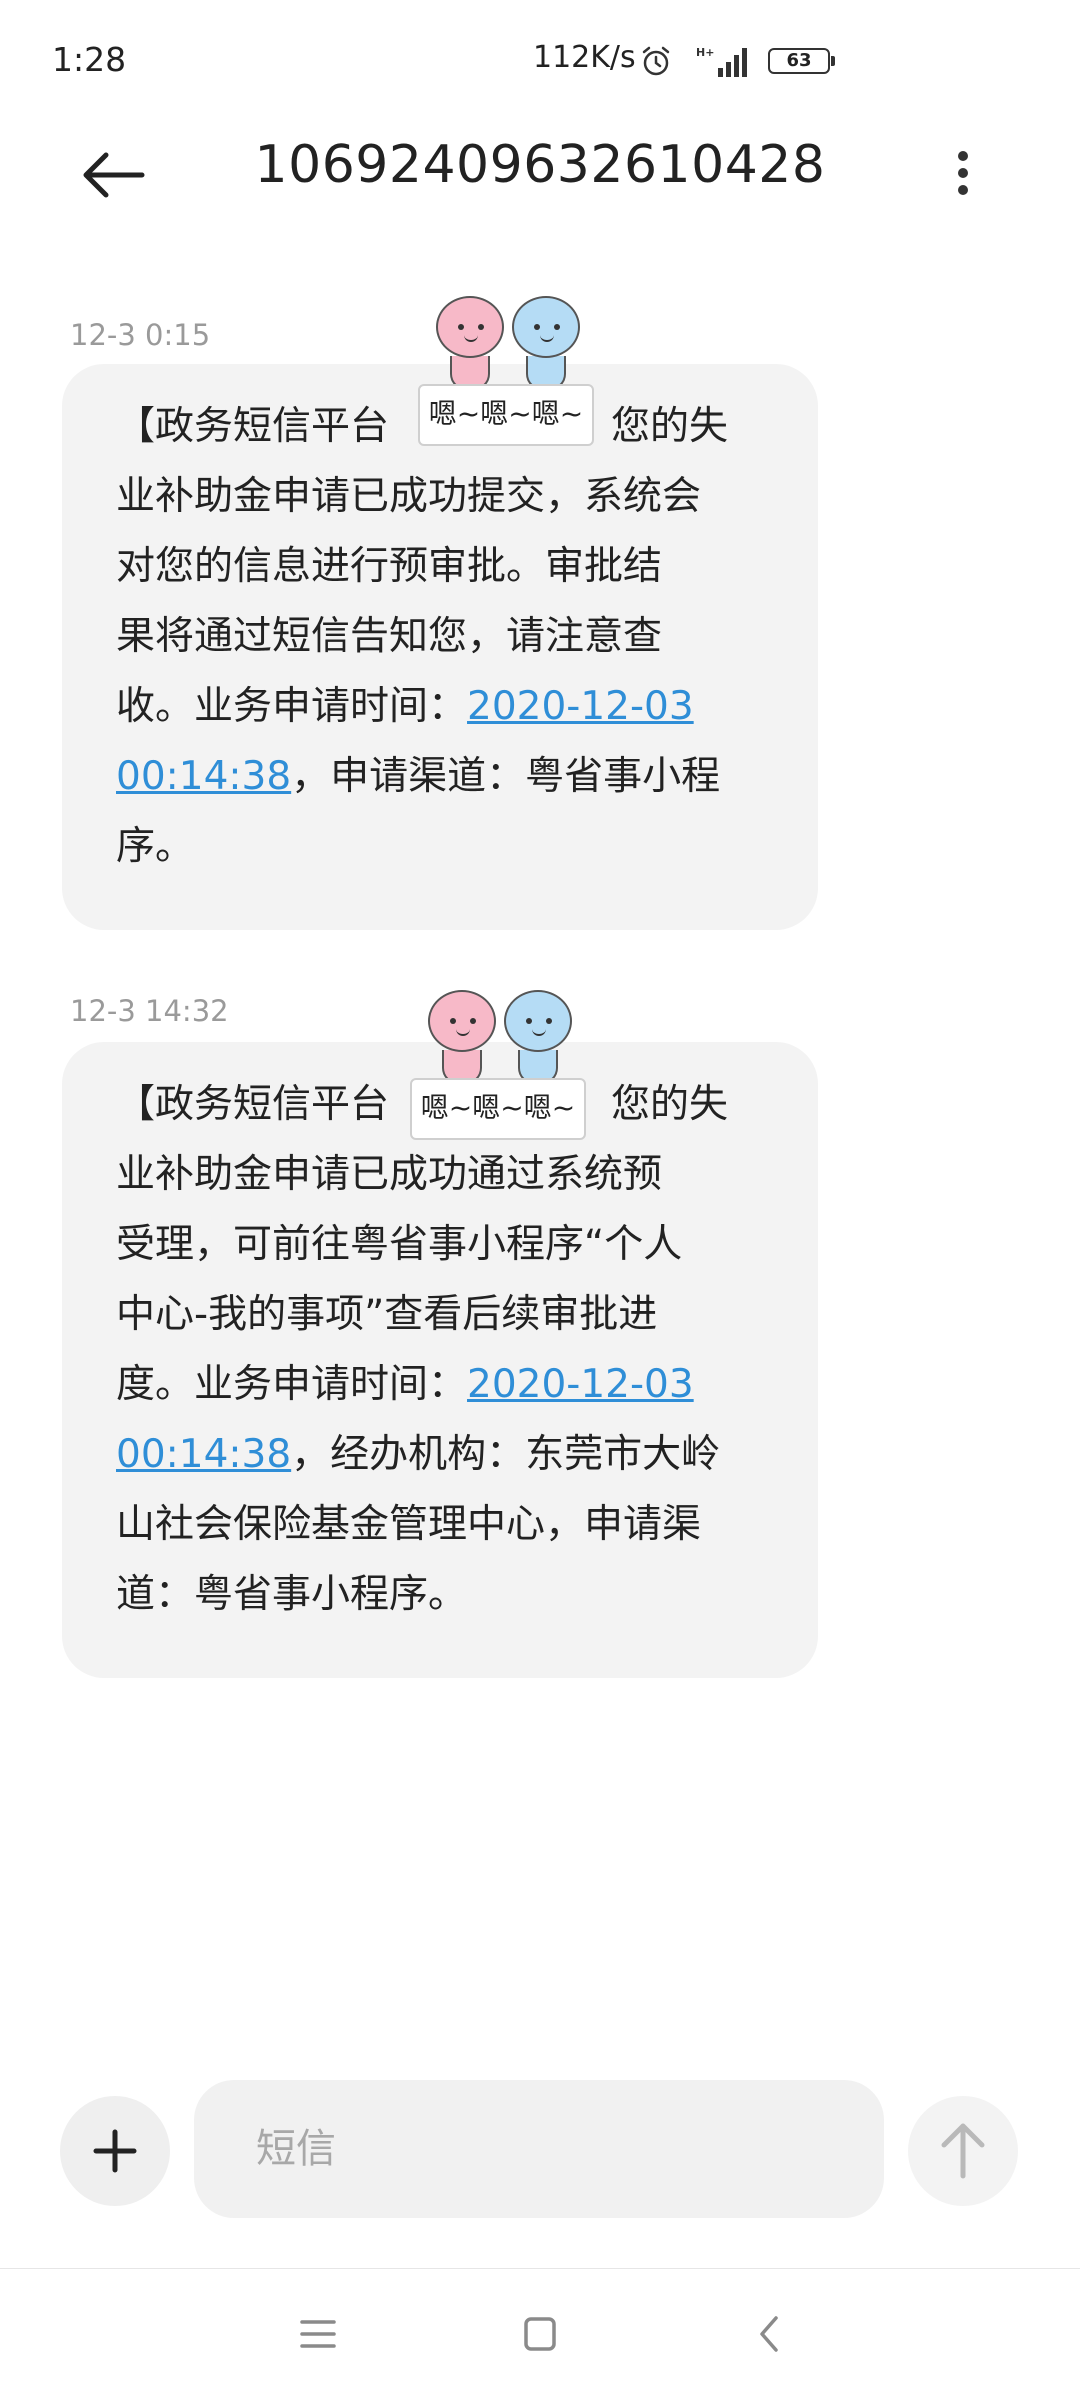  I want to click on cellular-signal-icon: H+, so click(724, 61).